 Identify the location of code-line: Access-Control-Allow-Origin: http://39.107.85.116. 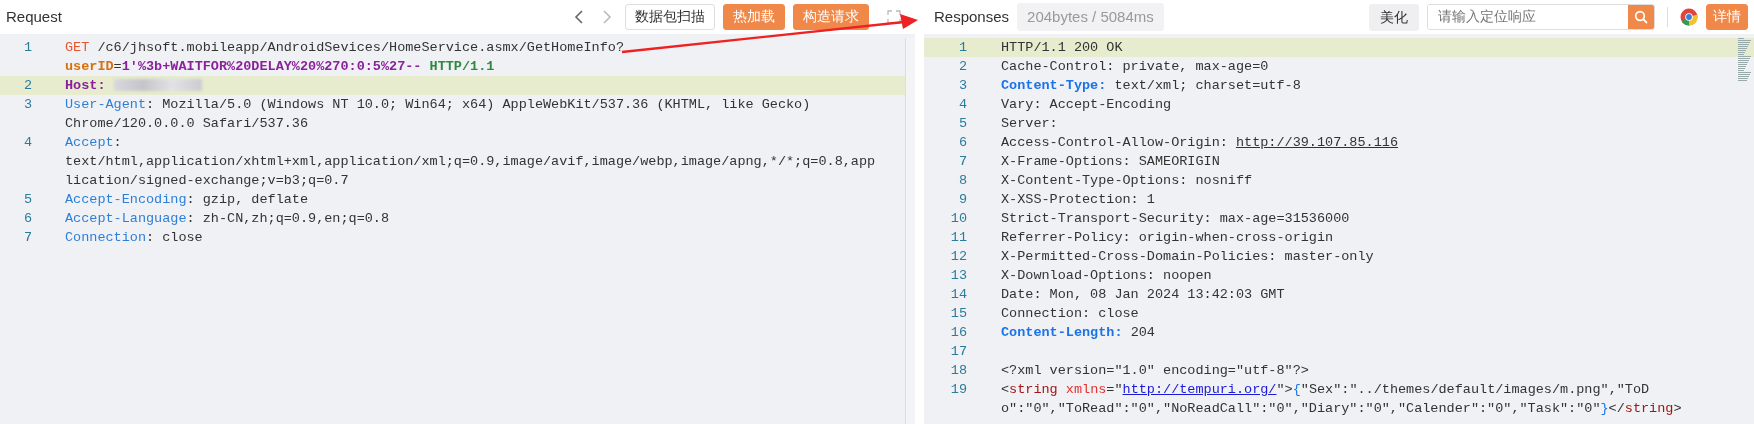
(1200, 143).